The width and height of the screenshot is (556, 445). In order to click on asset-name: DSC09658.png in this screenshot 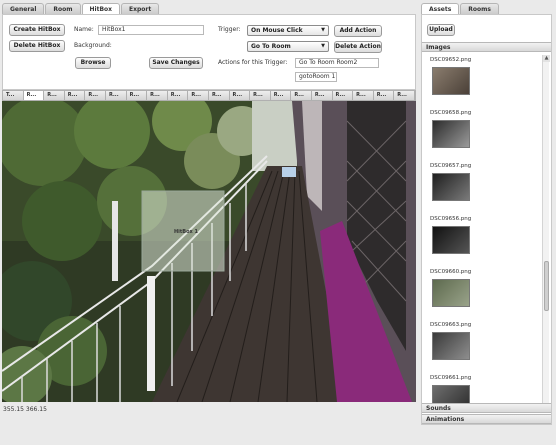, I will do `click(451, 113)`.